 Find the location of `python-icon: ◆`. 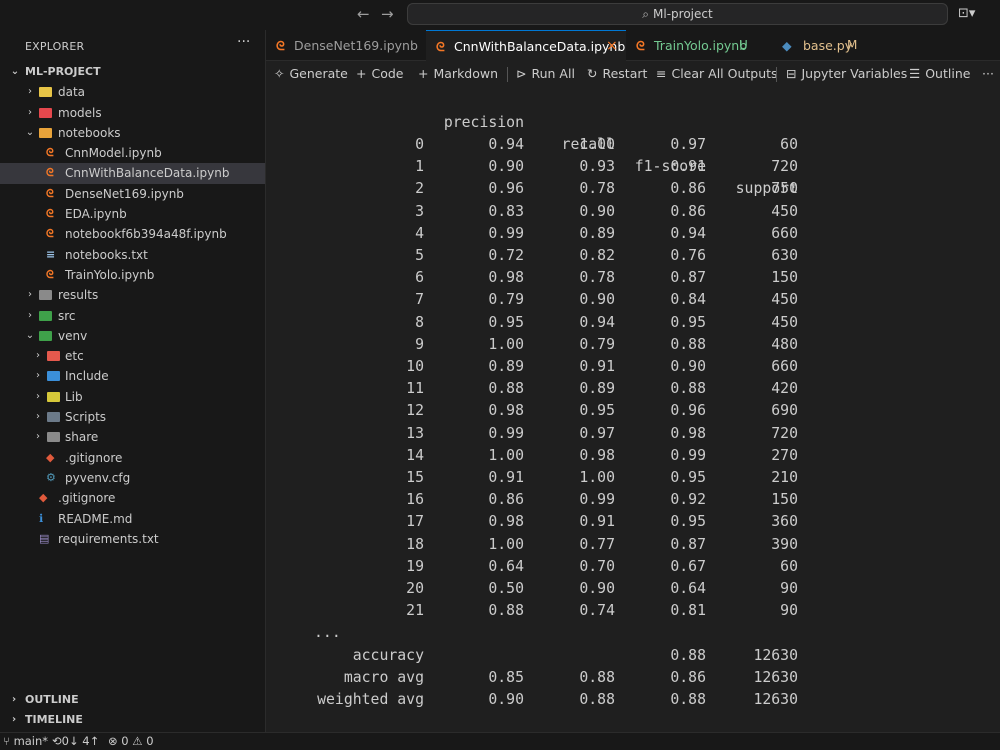

python-icon: ◆ is located at coordinates (787, 45).